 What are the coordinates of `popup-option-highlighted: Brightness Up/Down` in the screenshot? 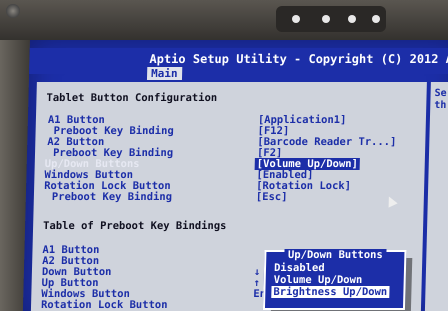 It's located at (330, 292).